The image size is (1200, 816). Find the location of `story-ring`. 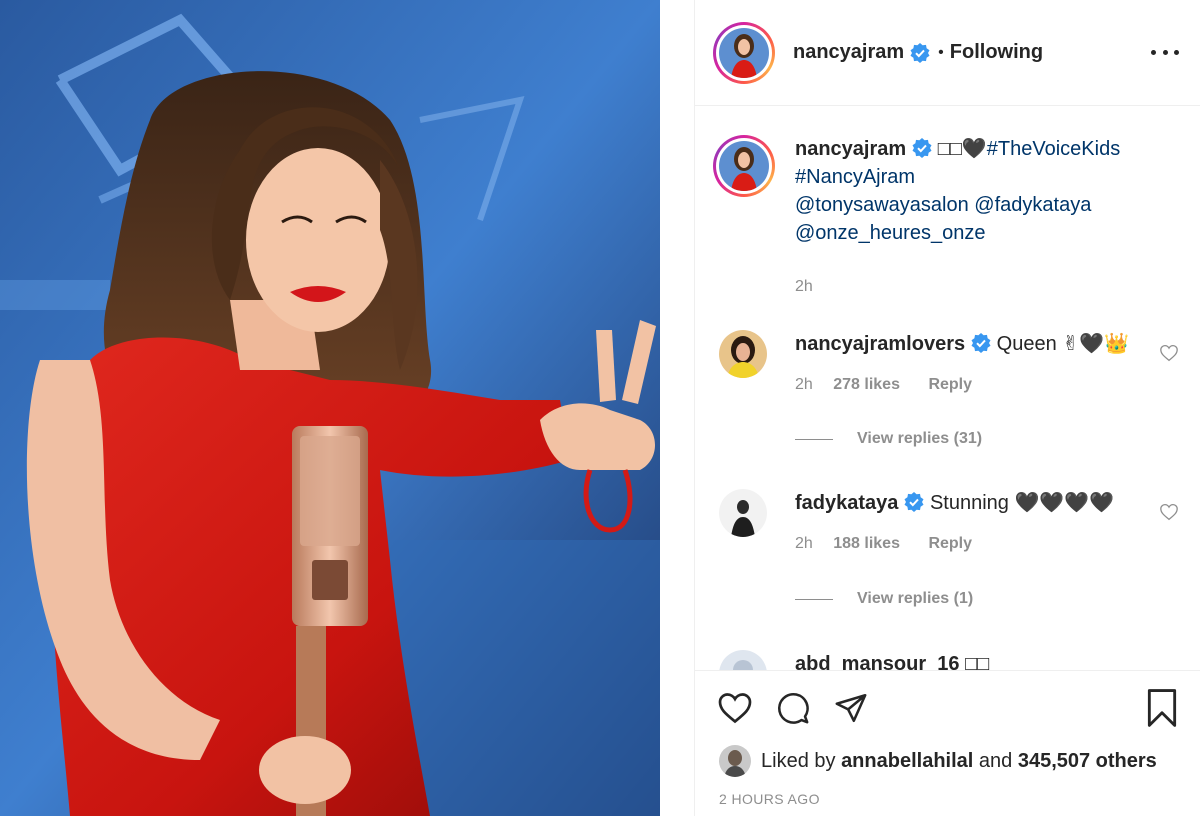

story-ring is located at coordinates (744, 52).